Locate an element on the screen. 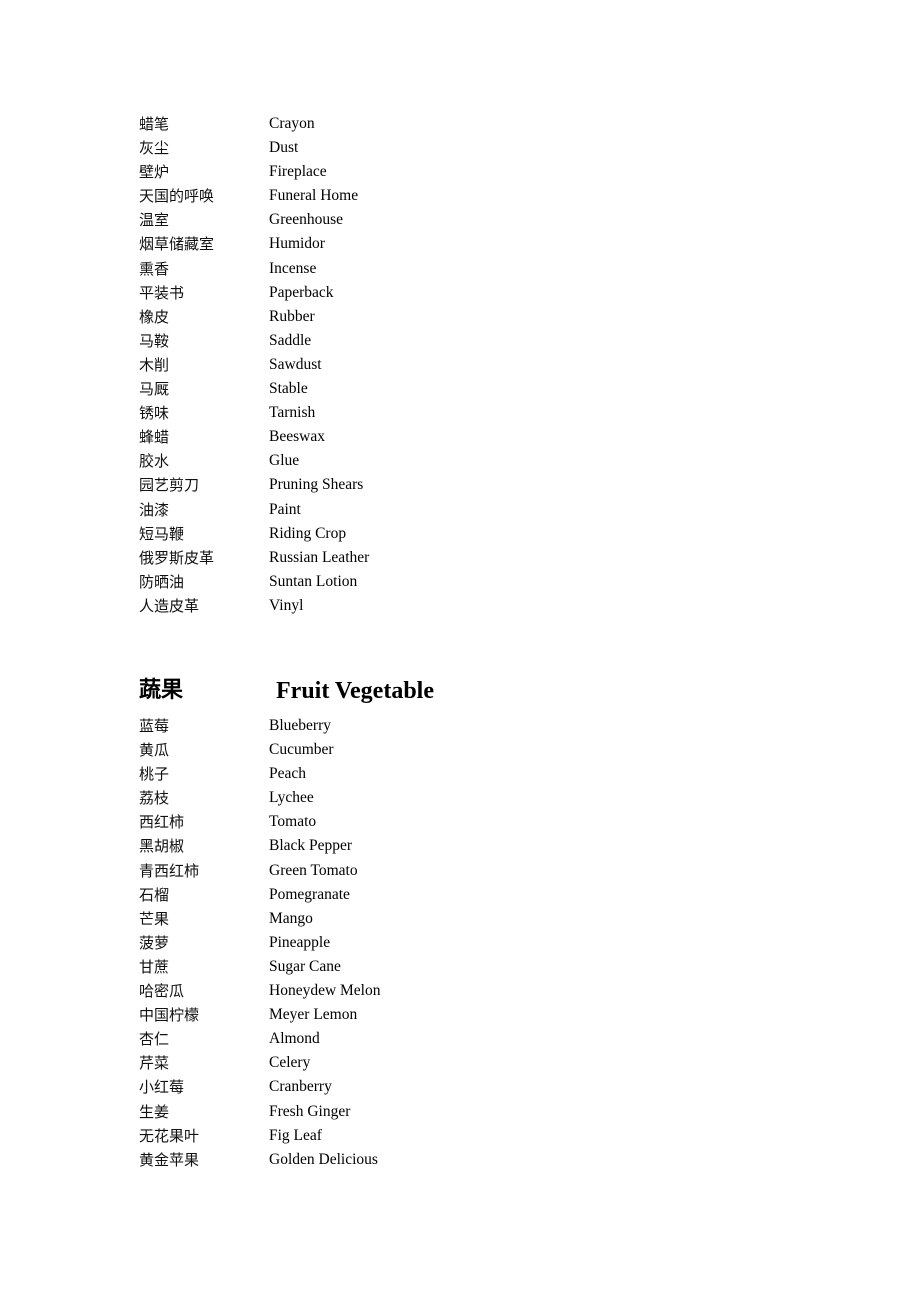  term-english: Russian Leather is located at coordinates (319, 557).